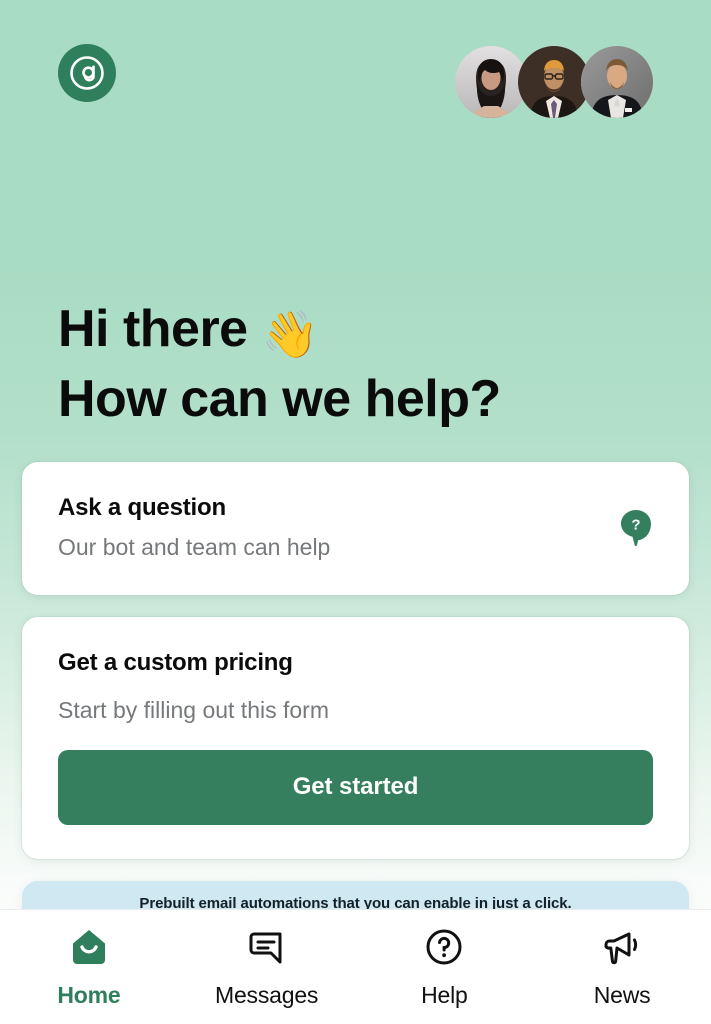  I want to click on card-title: Ask a question, so click(142, 507).